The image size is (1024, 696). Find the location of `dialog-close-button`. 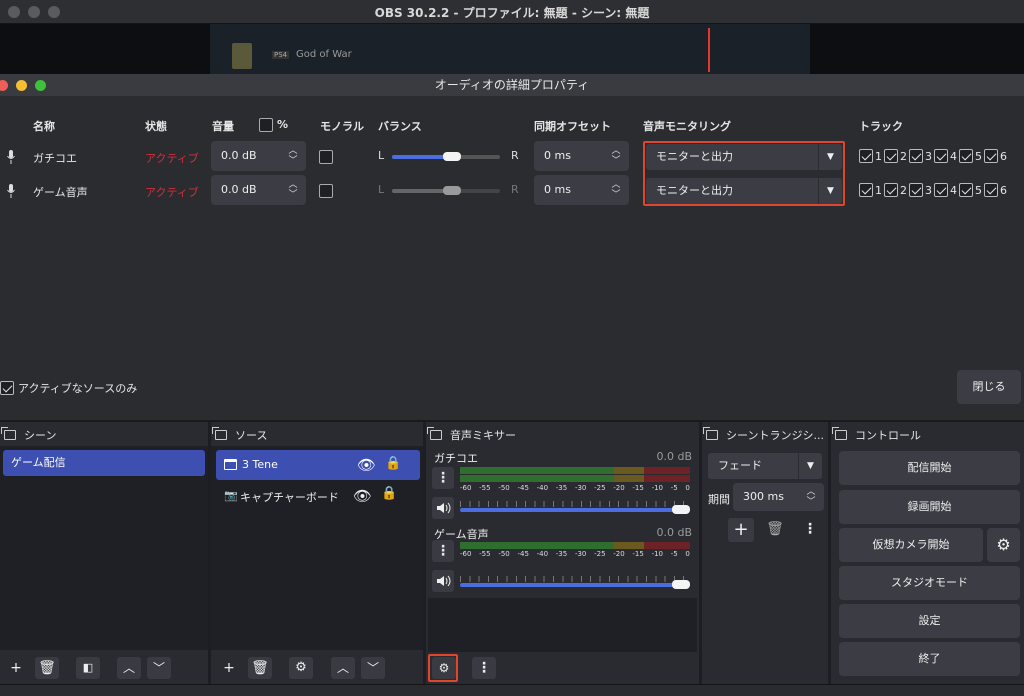

dialog-close-button is located at coordinates (4, 85).